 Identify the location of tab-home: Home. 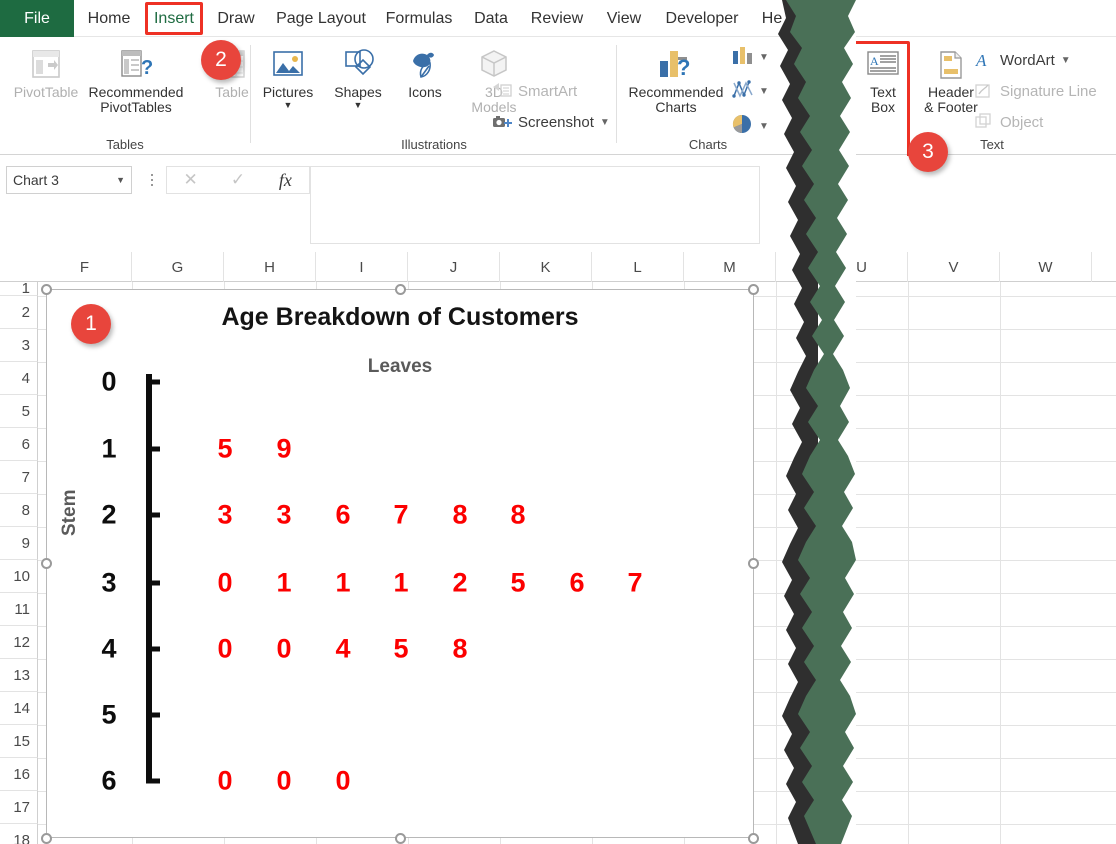
(109, 18).